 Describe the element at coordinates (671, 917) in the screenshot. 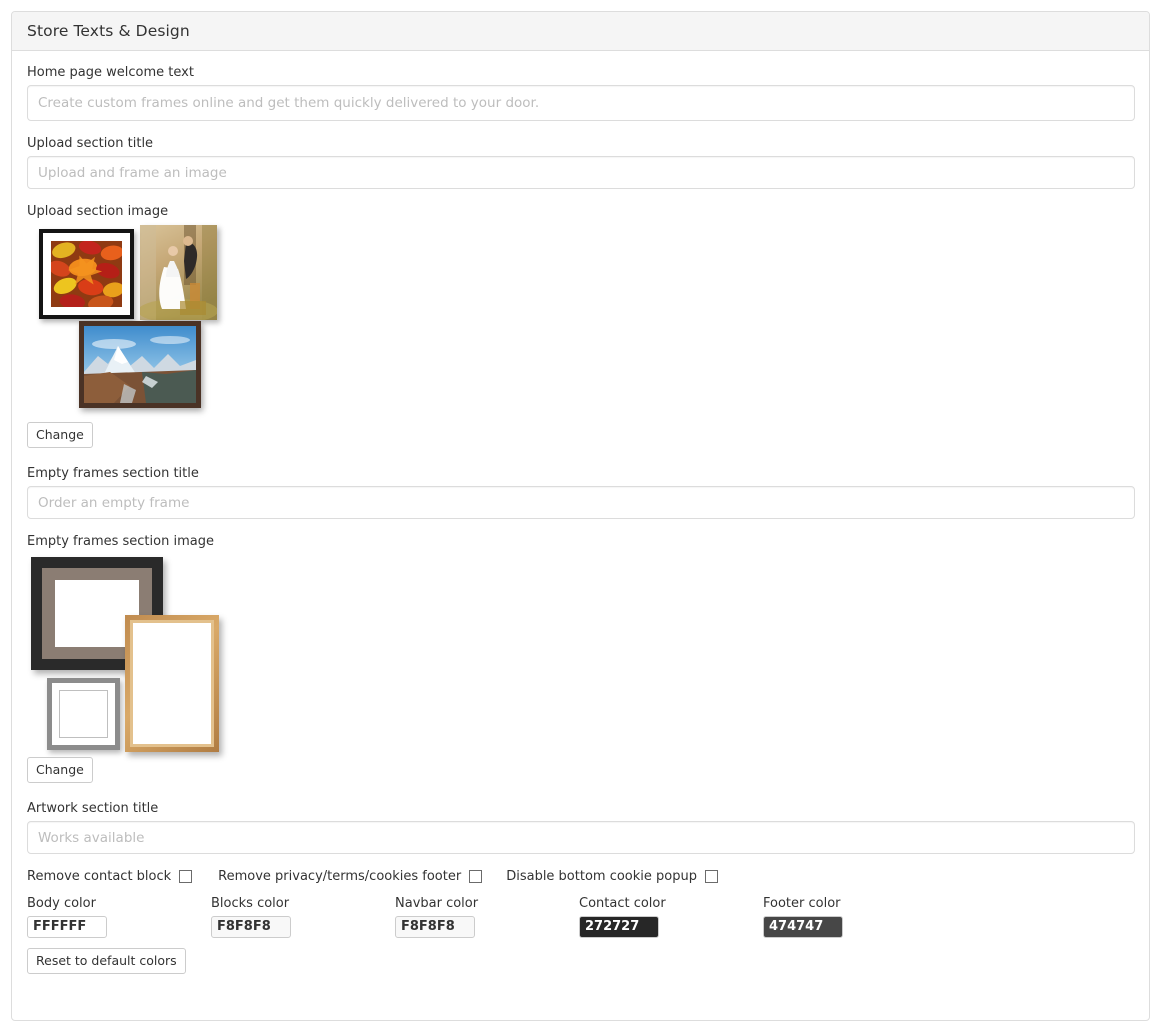

I see `field-contact-color: Contact color` at that location.